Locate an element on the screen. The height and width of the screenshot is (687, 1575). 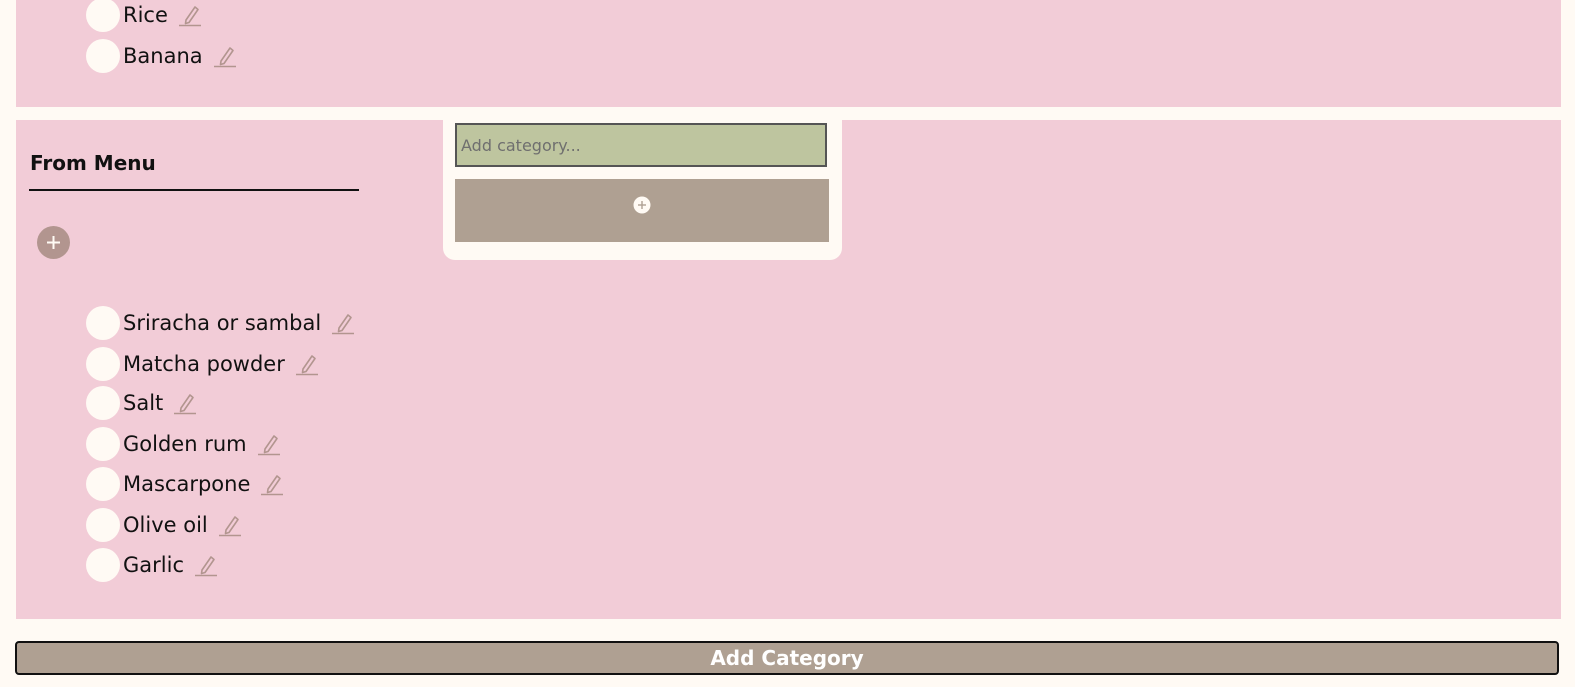
item-label: Garlic is located at coordinates (153, 565).